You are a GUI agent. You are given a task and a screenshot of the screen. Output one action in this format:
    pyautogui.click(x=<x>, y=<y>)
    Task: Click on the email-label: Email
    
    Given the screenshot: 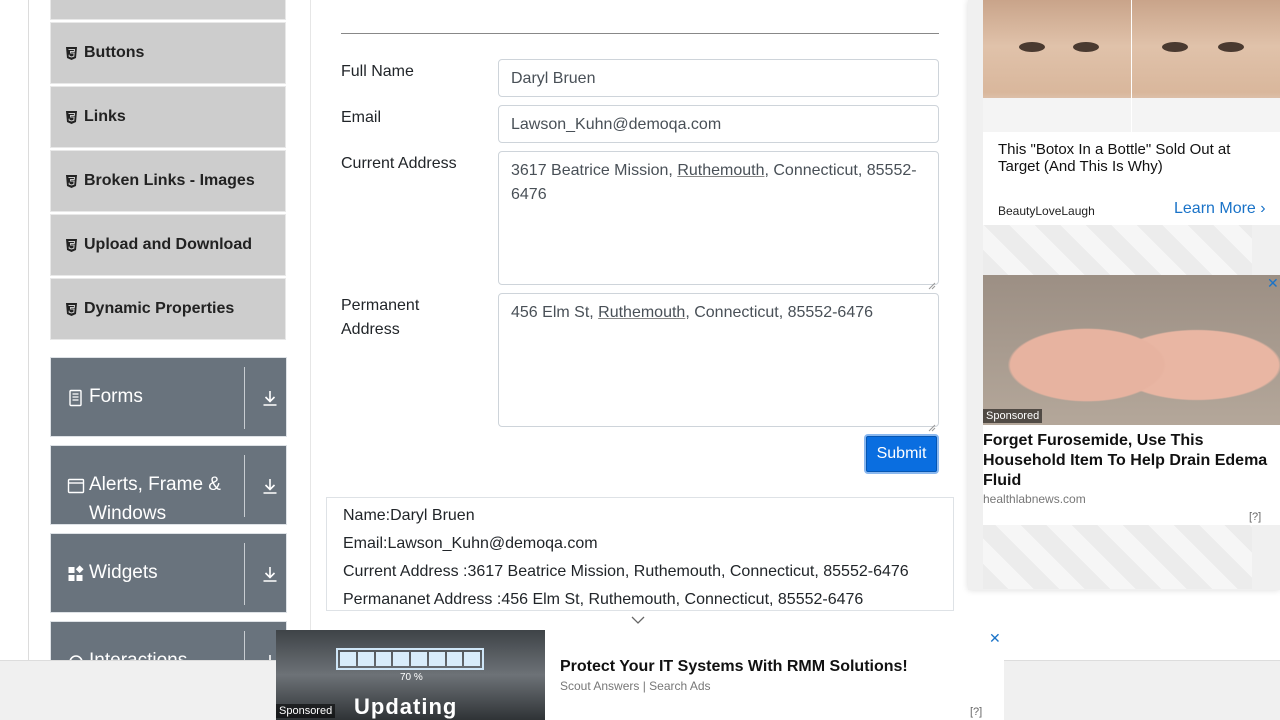 What is the action you would take?
    pyautogui.click(x=361, y=117)
    